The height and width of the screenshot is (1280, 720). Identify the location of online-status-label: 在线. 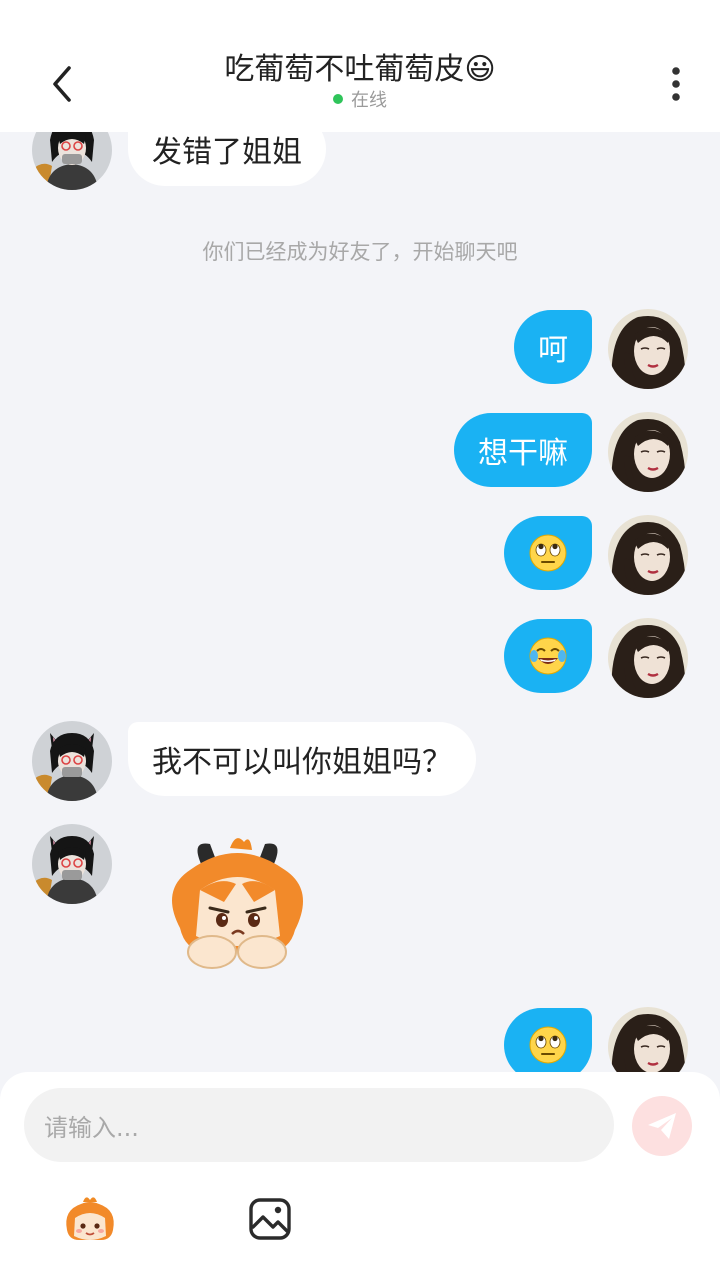
(369, 100).